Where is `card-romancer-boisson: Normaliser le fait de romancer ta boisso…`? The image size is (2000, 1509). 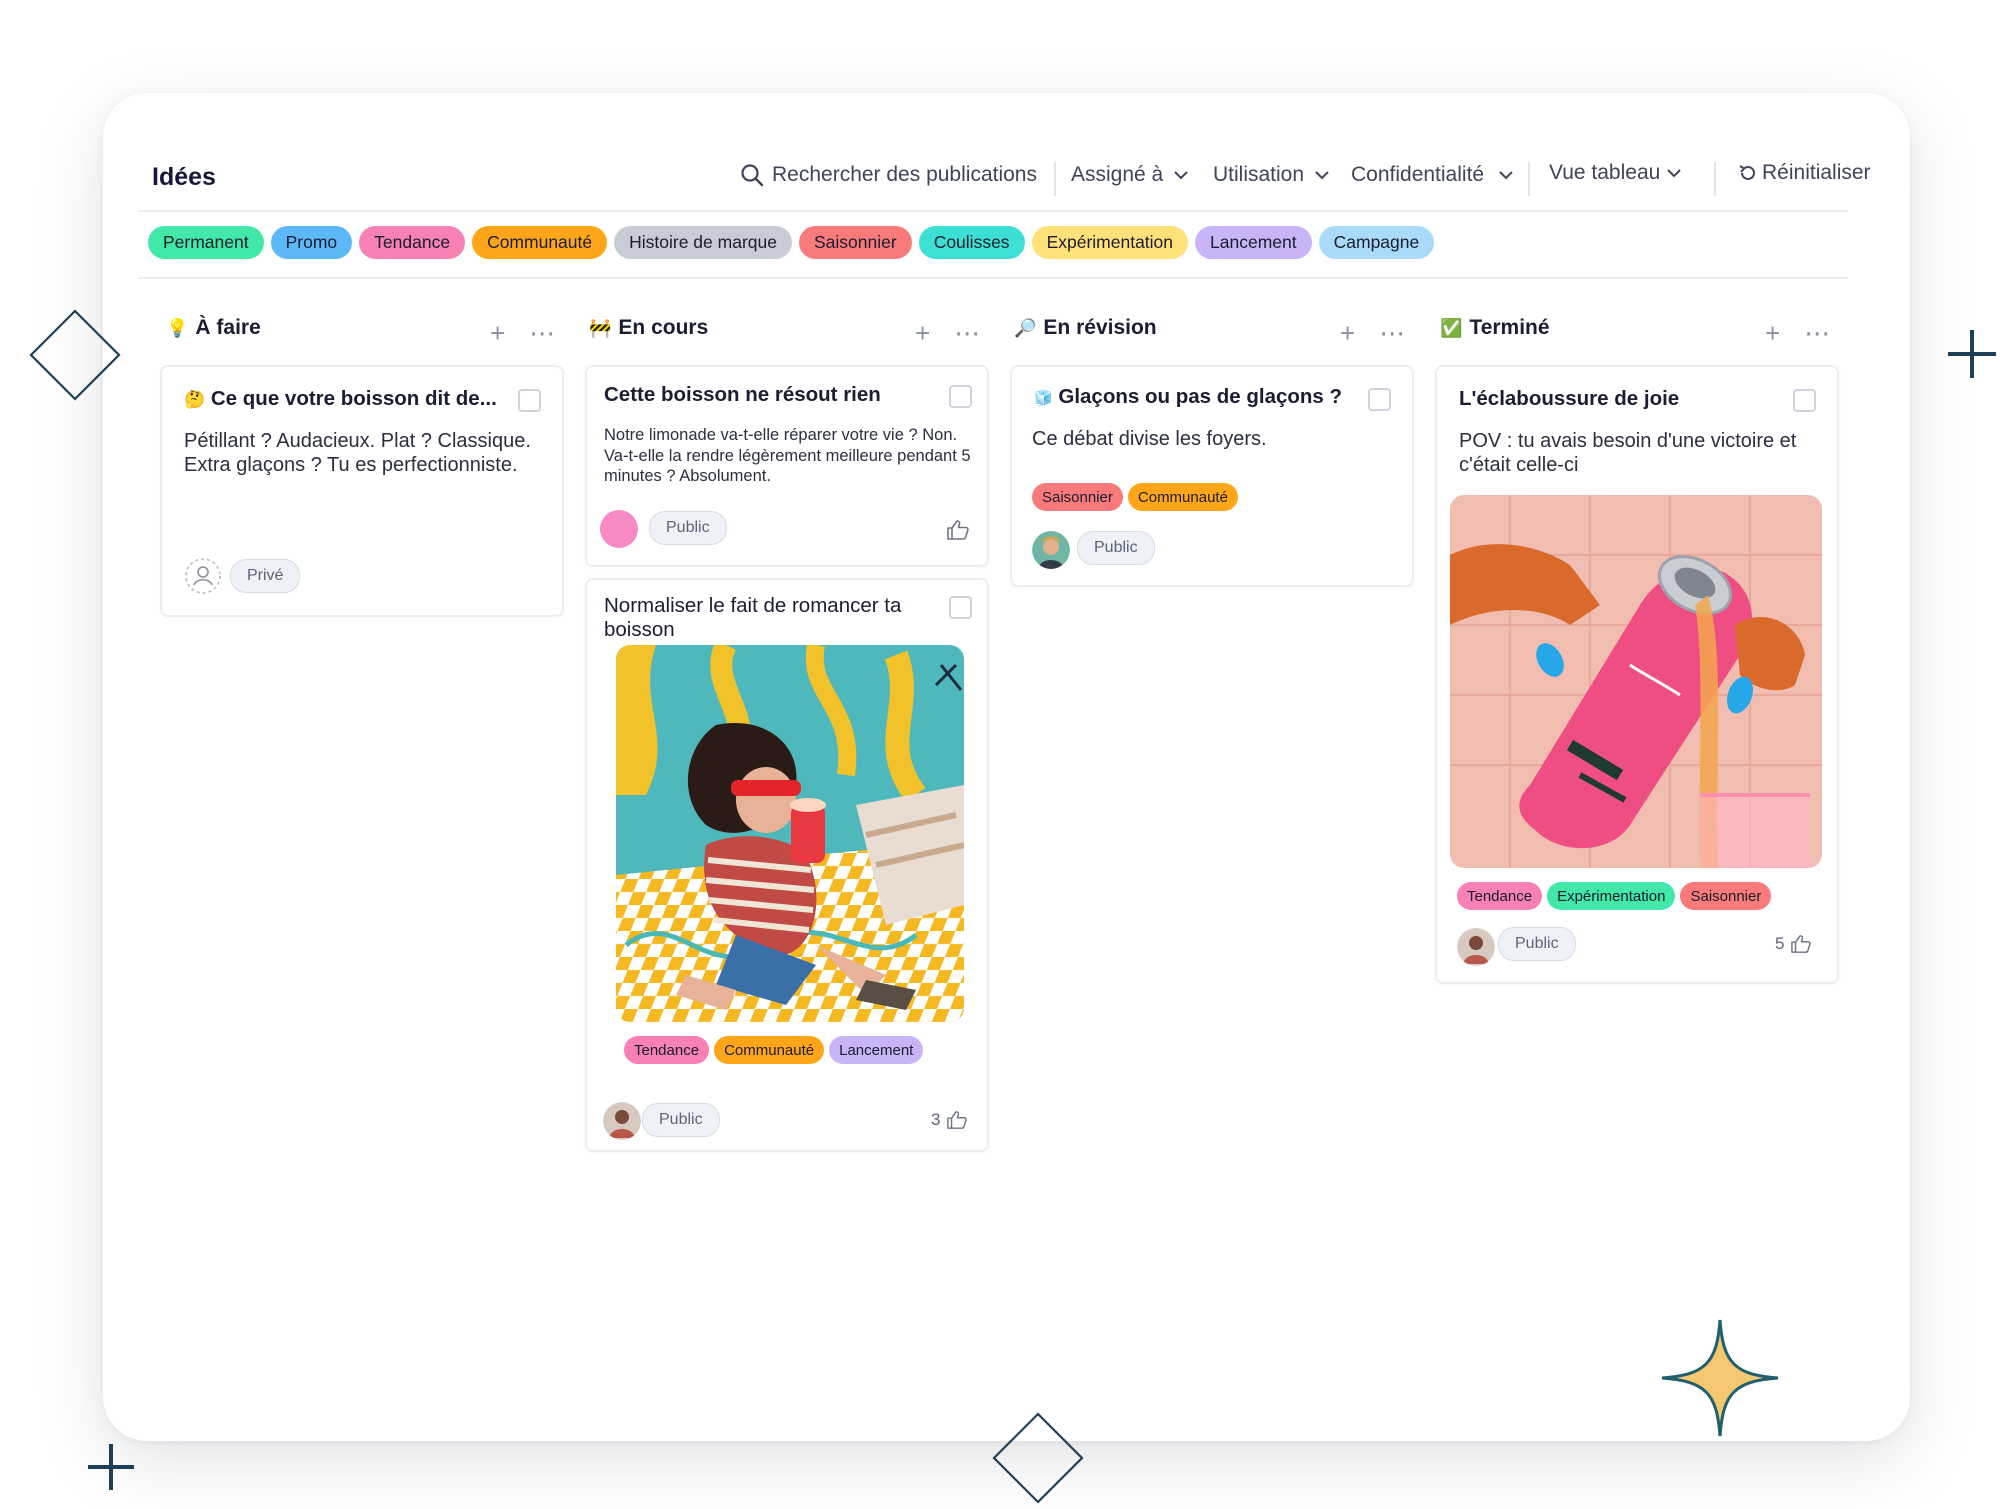 card-romancer-boisson: Normaliser le fait de romancer ta boisso… is located at coordinates (787, 865).